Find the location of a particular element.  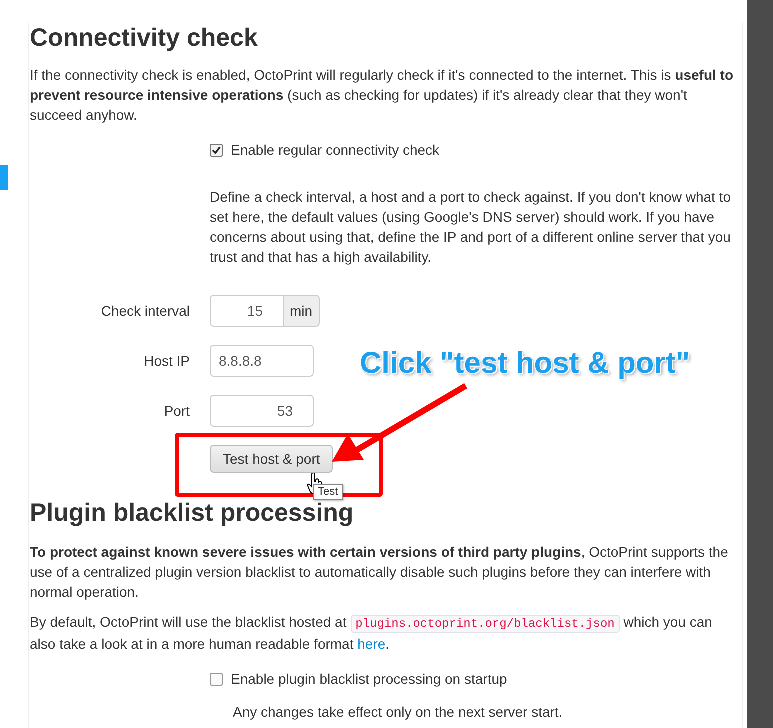

paragraph: By default, OctoPrint will use the blacklist hosted at plugins.octoprint.org/blacklist.json which you can also take a look at in a more human readable format here. is located at coordinates (372, 633).